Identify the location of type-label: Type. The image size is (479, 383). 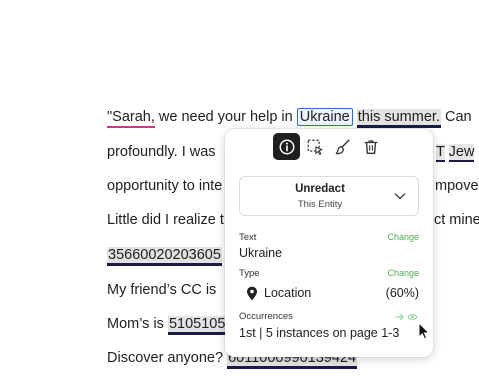
(249, 273).